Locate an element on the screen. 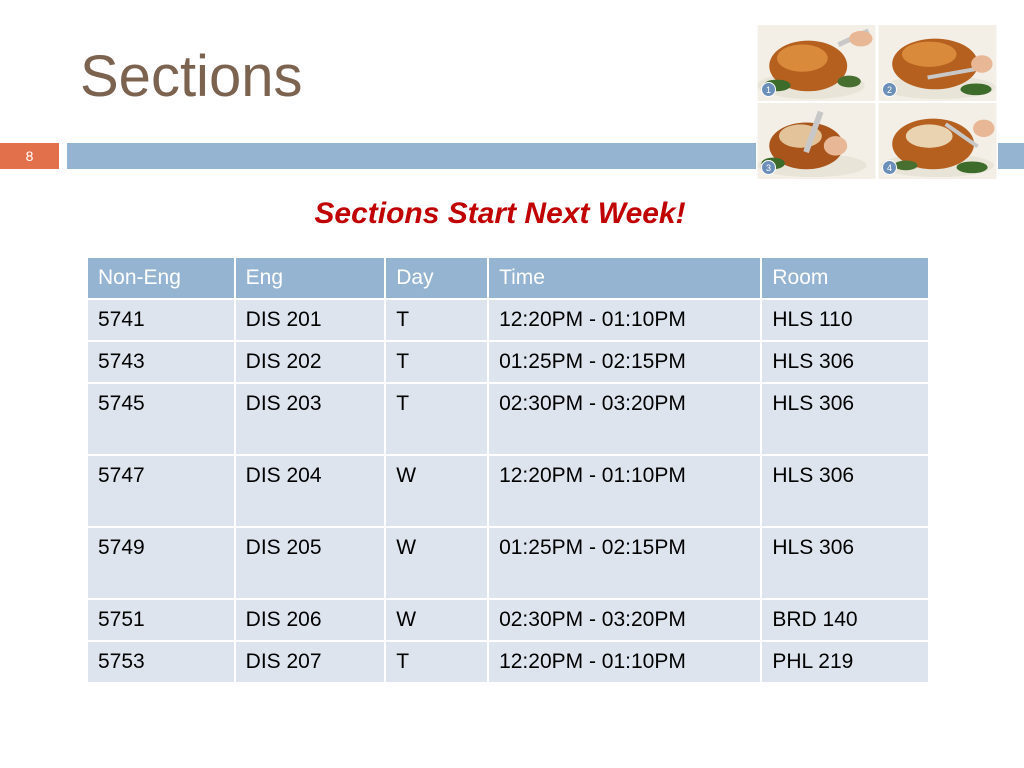 Image resolution: width=1024 pixels, height=768 pixels. column-header-day: Day is located at coordinates (437, 278).